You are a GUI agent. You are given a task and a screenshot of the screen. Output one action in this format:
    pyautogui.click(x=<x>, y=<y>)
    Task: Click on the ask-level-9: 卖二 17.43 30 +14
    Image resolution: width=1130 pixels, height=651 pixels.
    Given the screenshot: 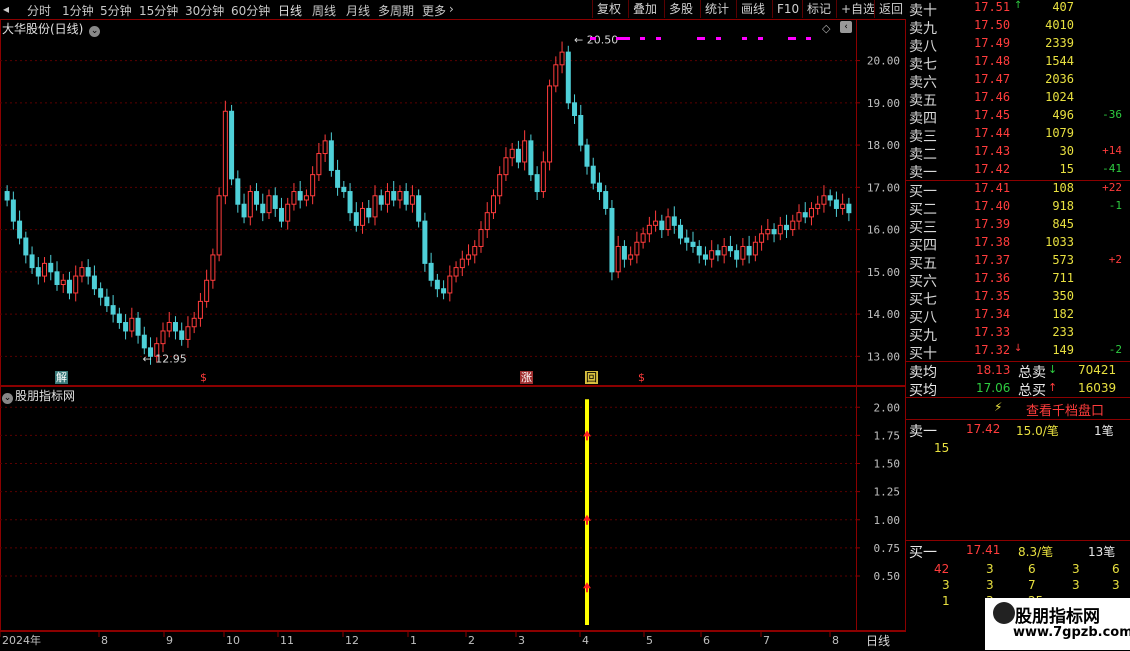 What is the action you would take?
    pyautogui.click(x=1018, y=153)
    